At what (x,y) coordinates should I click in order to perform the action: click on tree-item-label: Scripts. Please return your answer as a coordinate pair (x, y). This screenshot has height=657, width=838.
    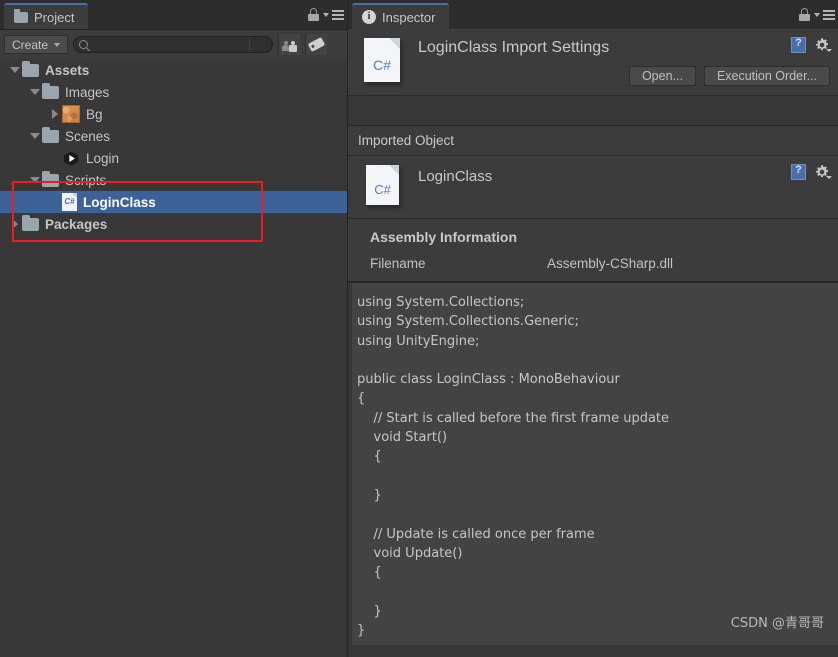
    Looking at the image, I should click on (86, 180).